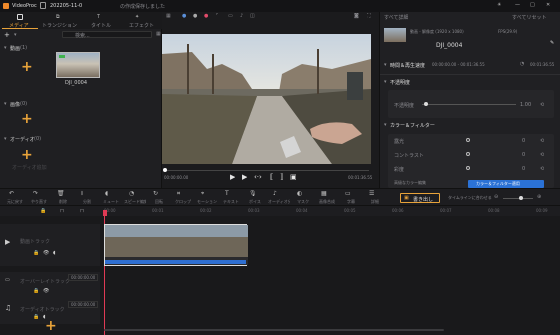 Image resolution: width=560 pixels, height=335 pixels. I want to click on close-icon: ✕, so click(548, 5).